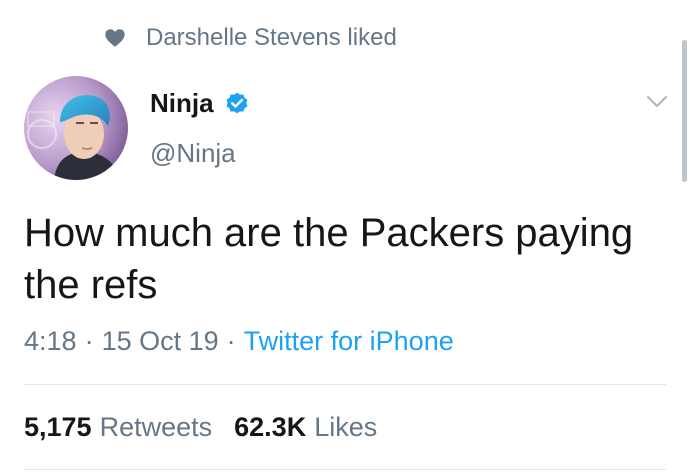 The height and width of the screenshot is (474, 690). Describe the element at coordinates (657, 102) in the screenshot. I see `chevron-down-icon` at that location.